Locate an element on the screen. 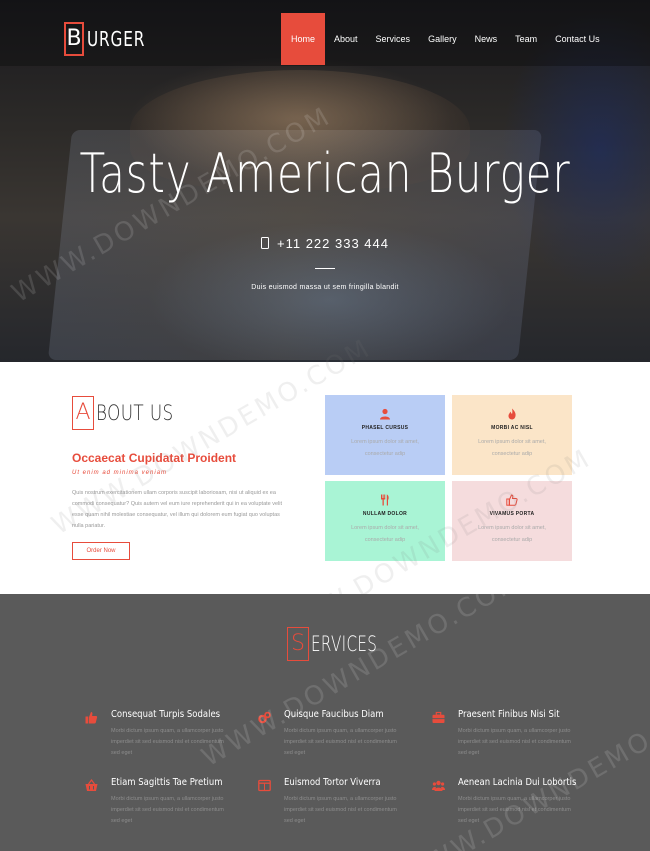  nav-item-about: About is located at coordinates (346, 39).